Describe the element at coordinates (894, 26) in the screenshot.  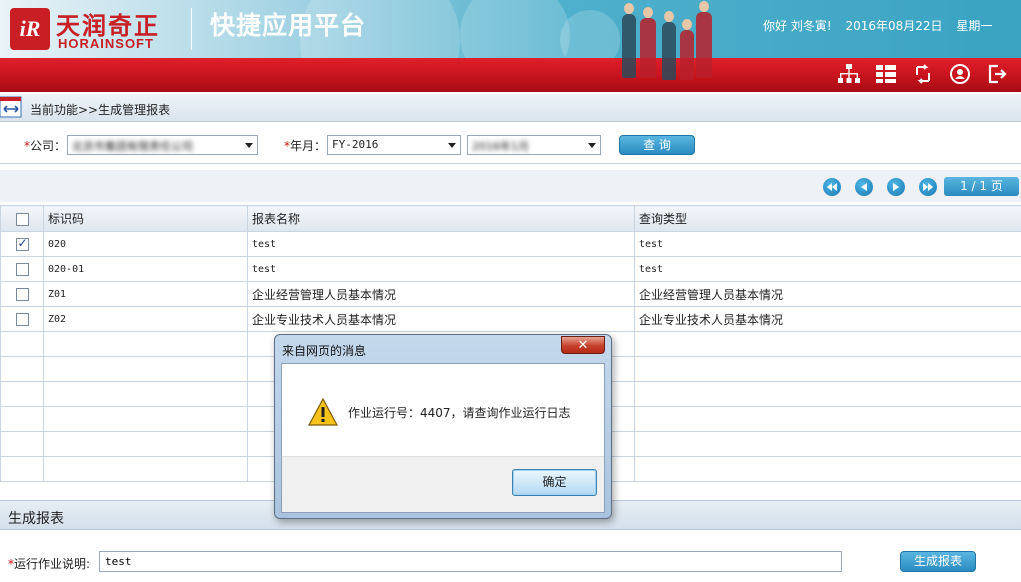
I see `current-date: 2016年08月22日` at that location.